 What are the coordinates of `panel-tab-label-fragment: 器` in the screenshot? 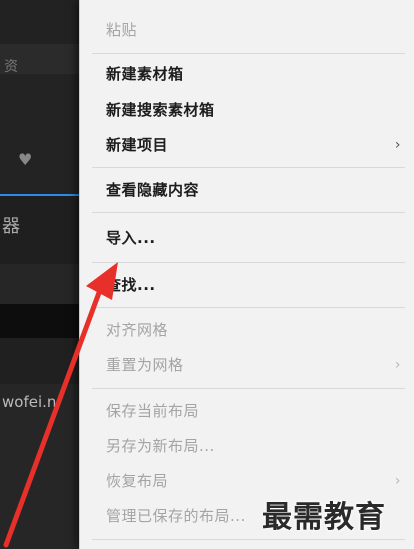 It's located at (11, 225).